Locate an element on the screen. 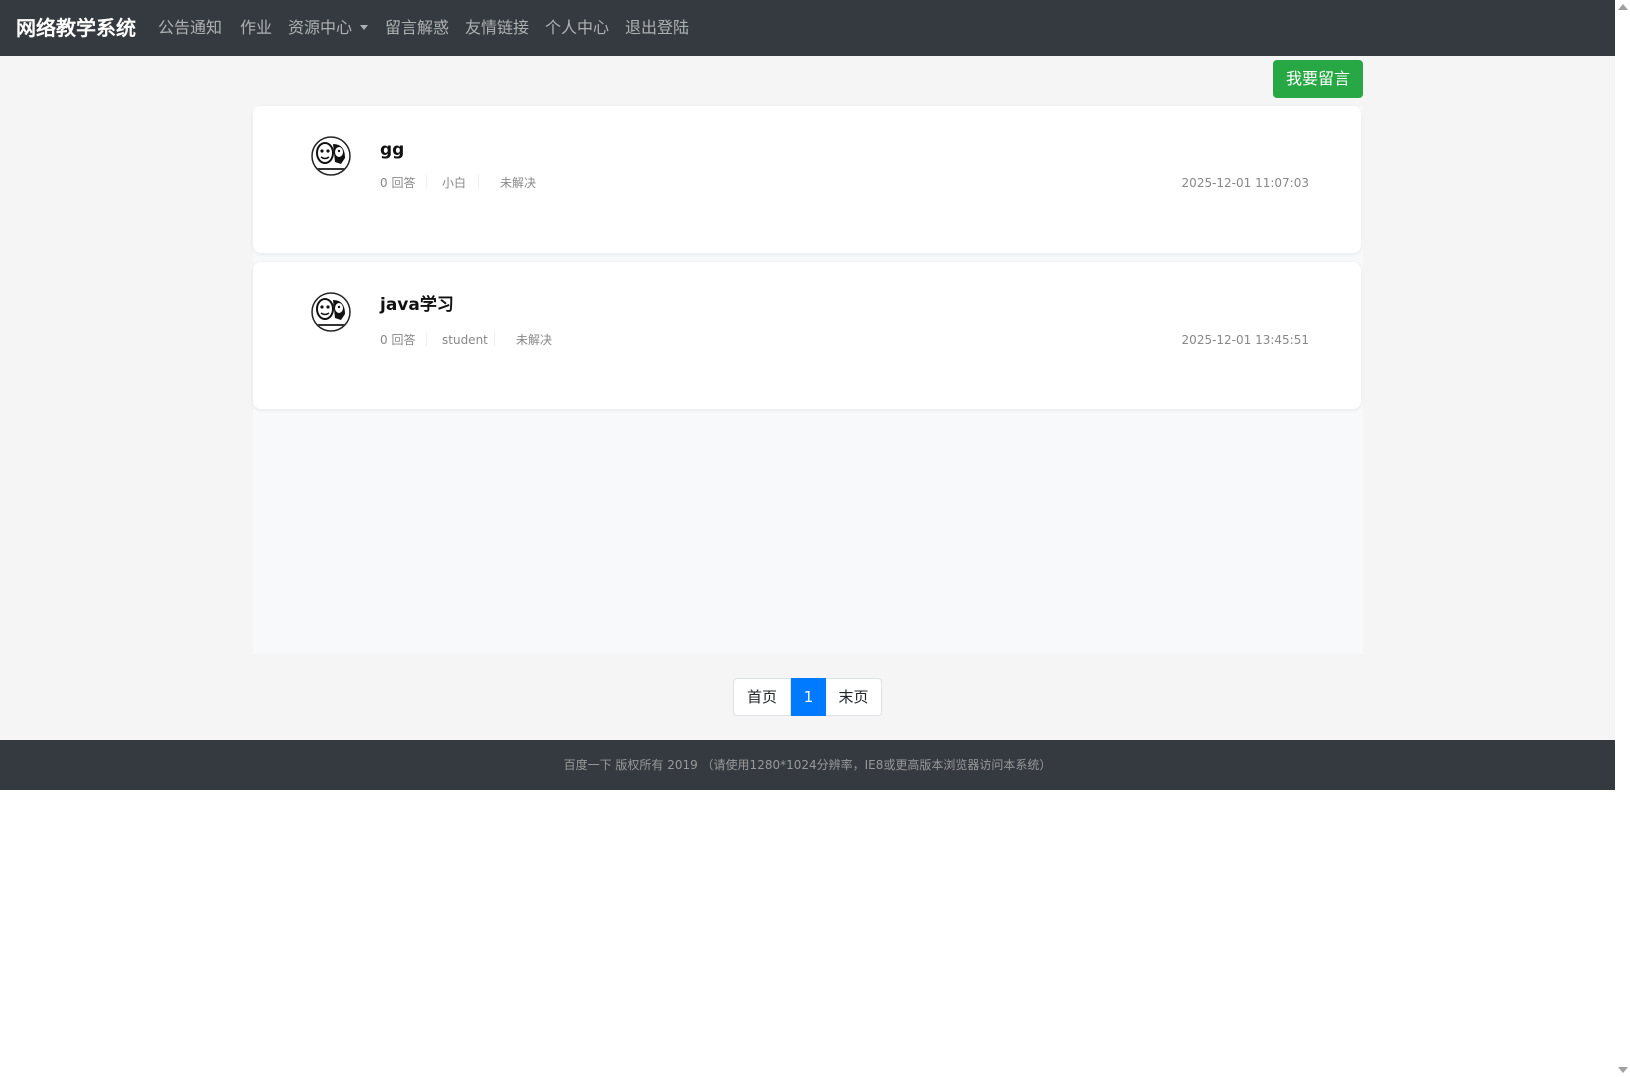 Image resolution: width=1630 pixels, height=1077 pixels. page-1-button: 1 is located at coordinates (808, 697).